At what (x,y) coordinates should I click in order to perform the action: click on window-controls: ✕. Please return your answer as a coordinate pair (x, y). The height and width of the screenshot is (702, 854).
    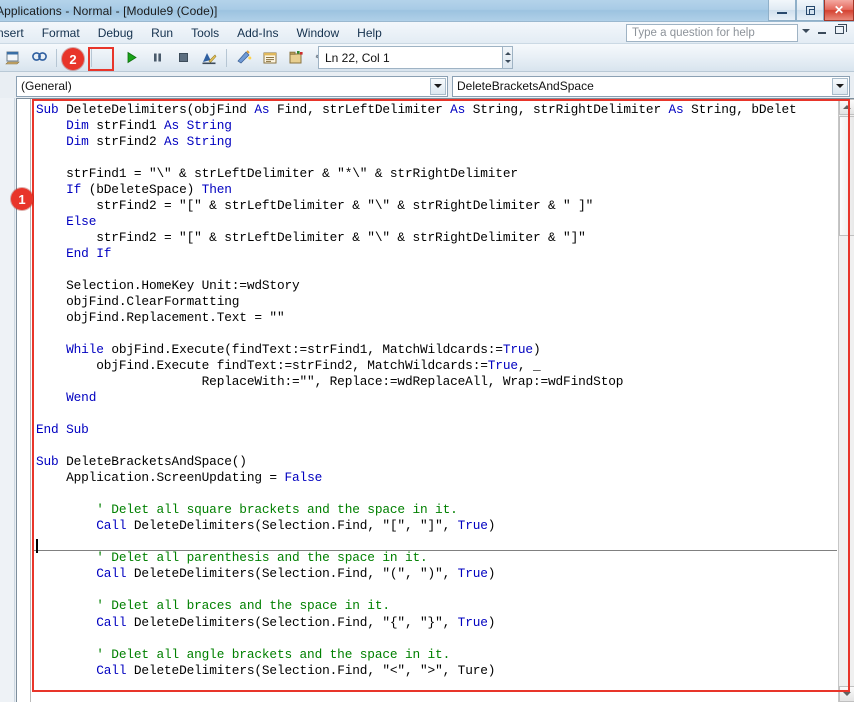
    Looking at the image, I should click on (811, 10).